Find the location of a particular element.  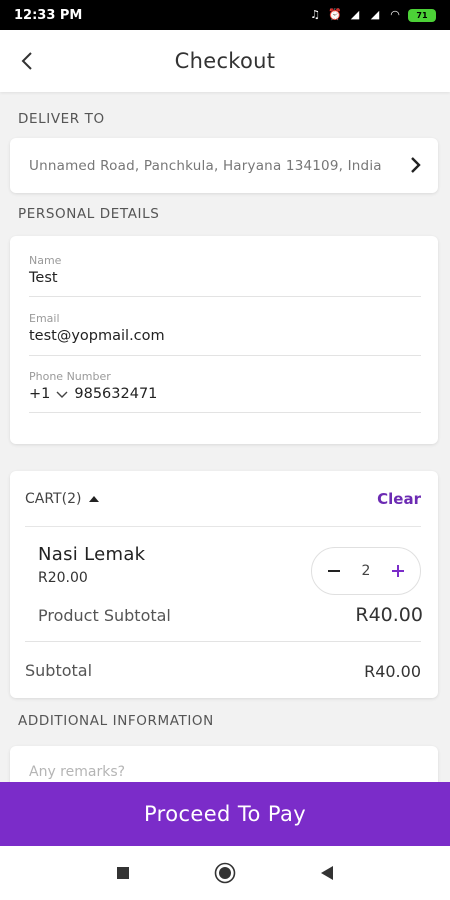

increase-quantity-button is located at coordinates (398, 571).